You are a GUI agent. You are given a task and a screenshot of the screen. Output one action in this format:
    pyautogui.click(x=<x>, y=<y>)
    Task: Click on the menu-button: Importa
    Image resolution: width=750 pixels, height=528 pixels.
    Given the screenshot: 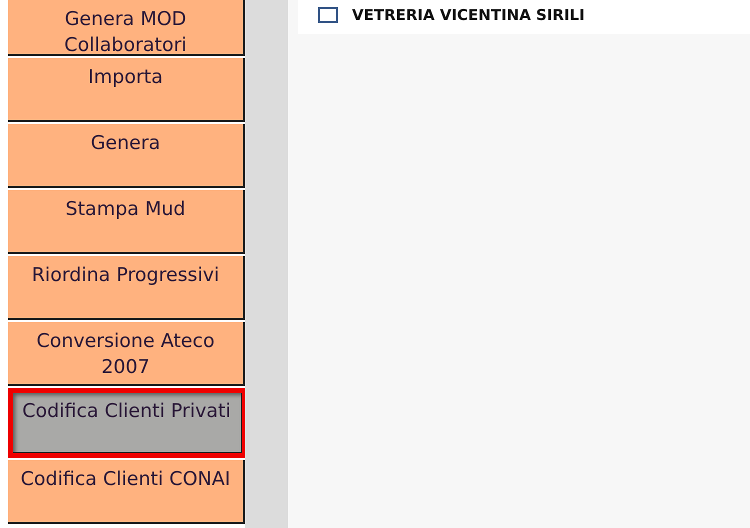 What is the action you would take?
    pyautogui.click(x=126, y=90)
    